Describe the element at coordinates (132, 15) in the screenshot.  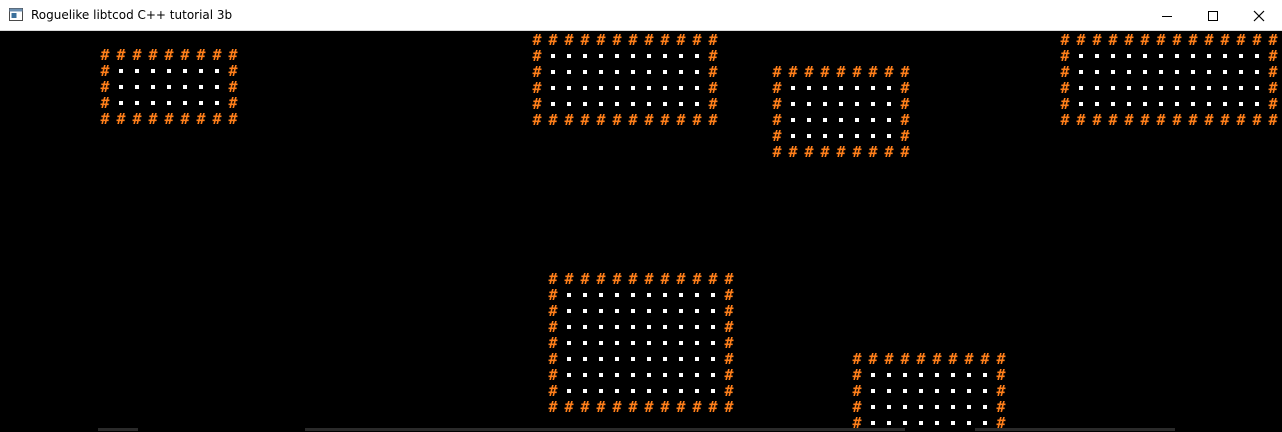
I see `window-title: Roguelike libtcod C++ tutorial 3b` at that location.